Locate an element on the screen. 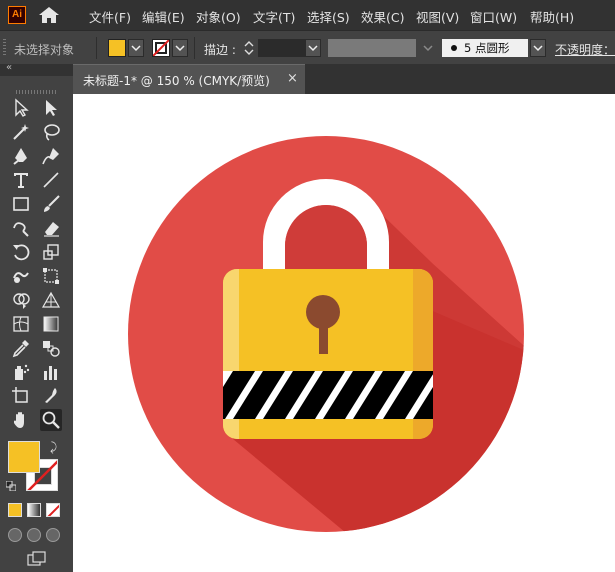  shape-builder-tool-icon is located at coordinates (21, 300).